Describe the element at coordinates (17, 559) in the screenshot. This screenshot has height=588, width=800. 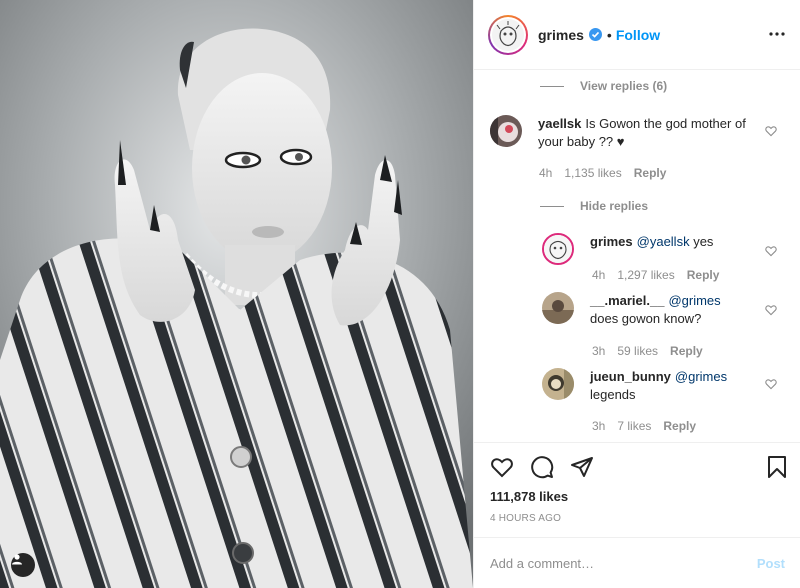
I see `user-tag-icon` at that location.